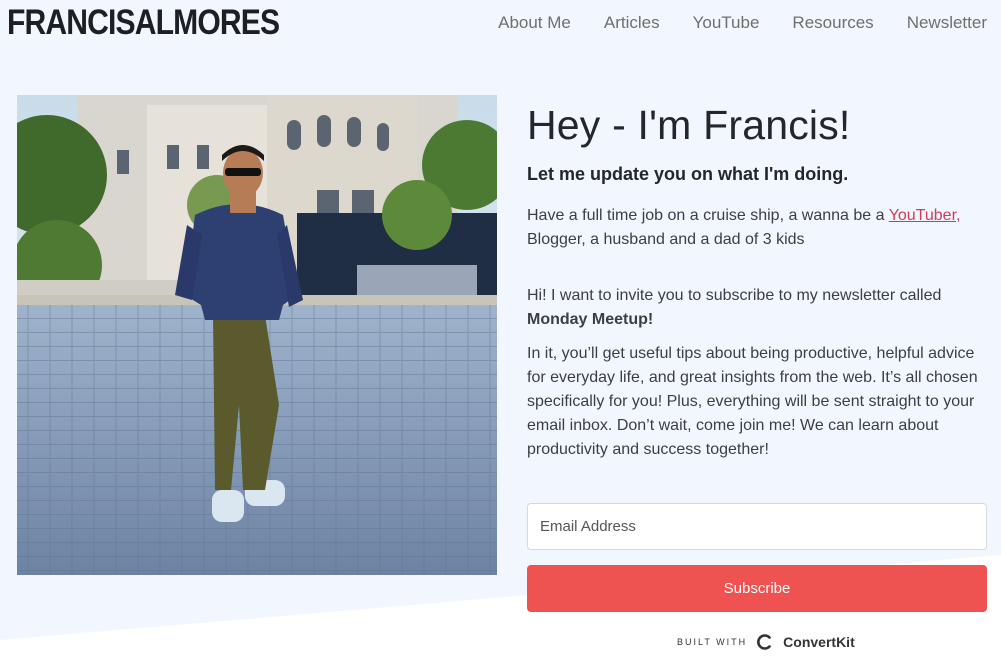 This screenshot has height=664, width=1001. Describe the element at coordinates (757, 588) in the screenshot. I see `subscribe-button: Subscribe` at that location.